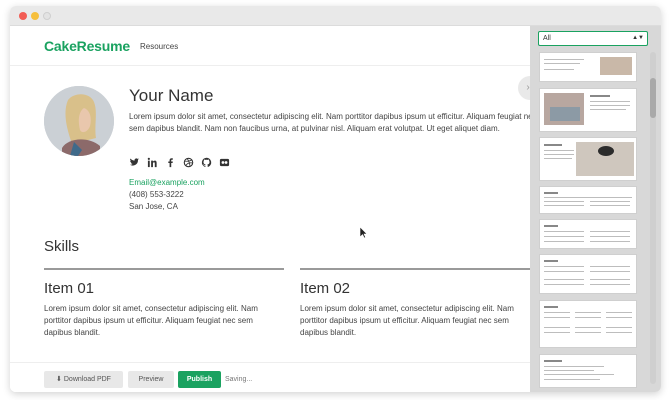  What do you see at coordinates (335, 16) in the screenshot?
I see `window-titlebar` at bounding box center [335, 16].